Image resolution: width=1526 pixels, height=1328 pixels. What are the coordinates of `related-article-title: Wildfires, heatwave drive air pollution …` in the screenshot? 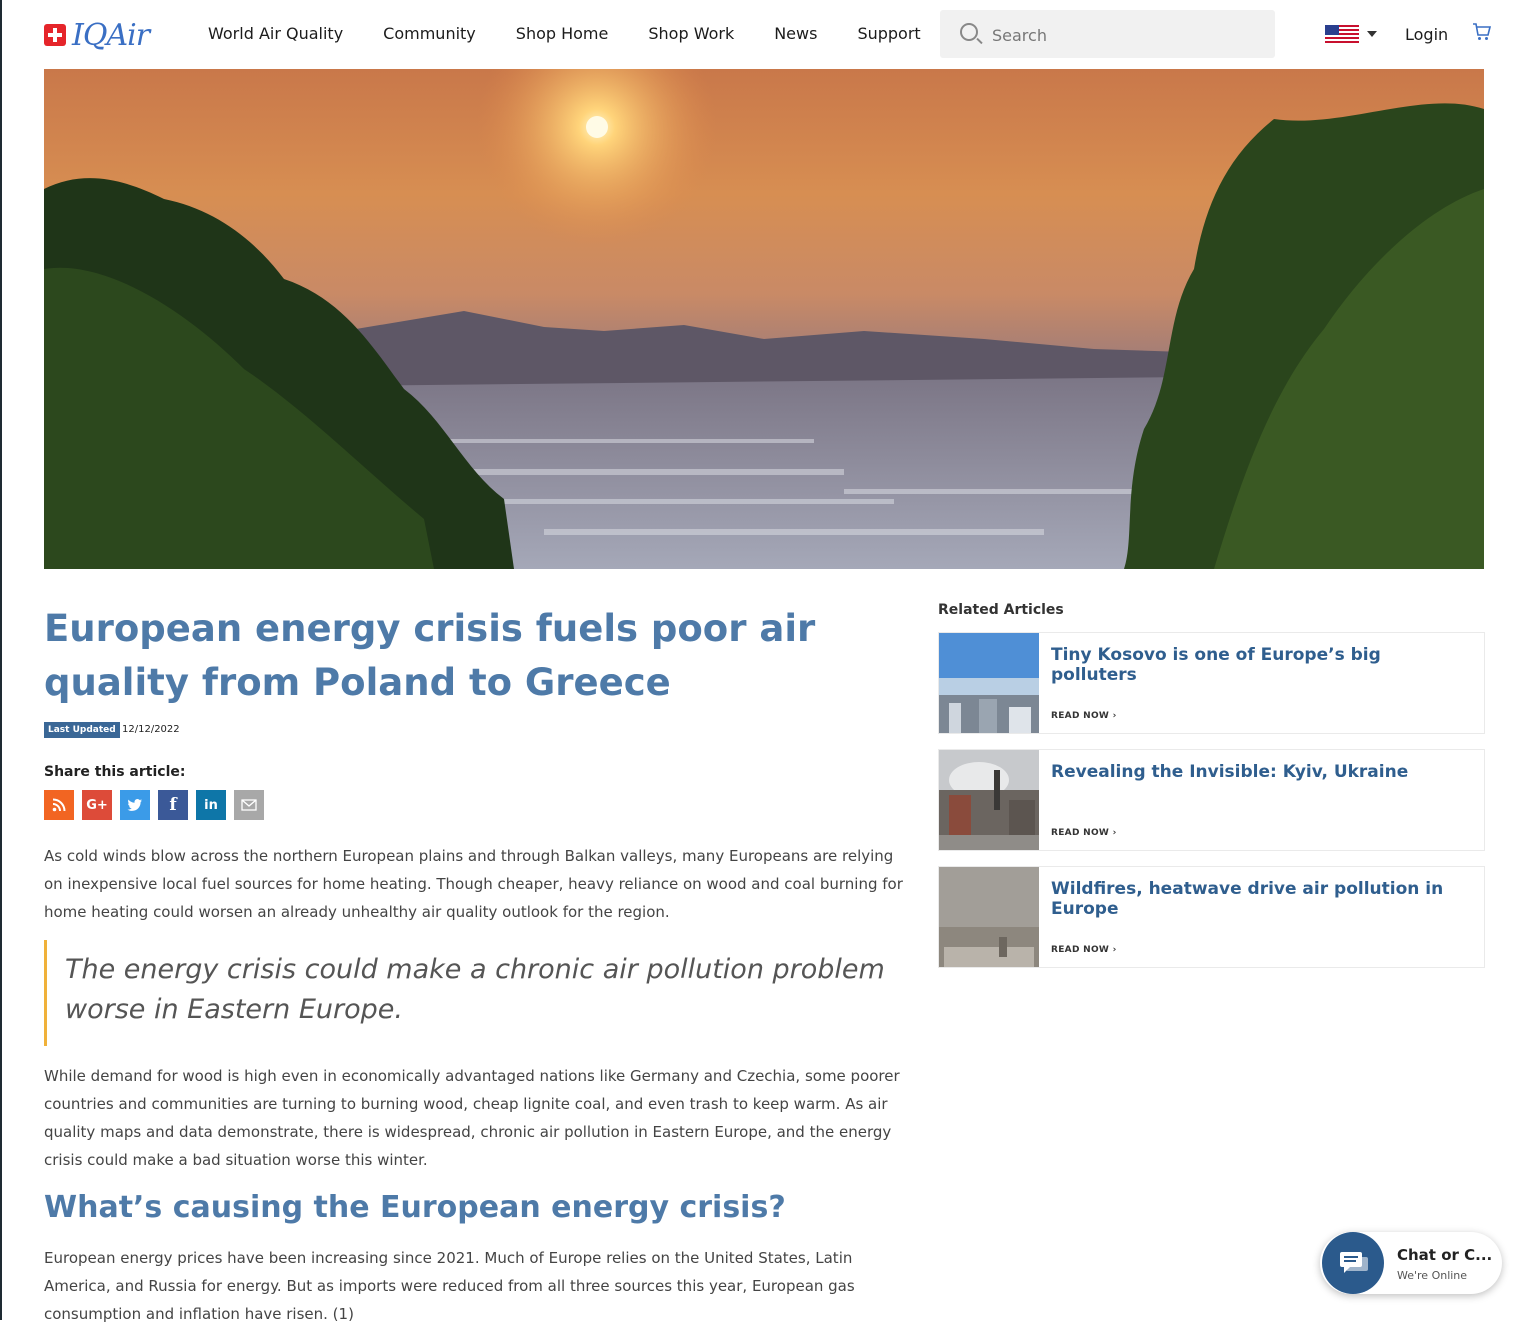 It's located at (1261, 899).